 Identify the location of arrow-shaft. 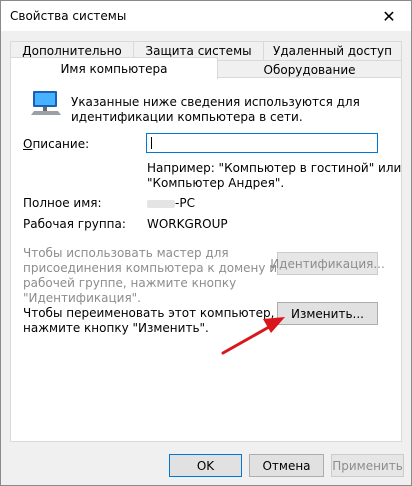
(246, 340).